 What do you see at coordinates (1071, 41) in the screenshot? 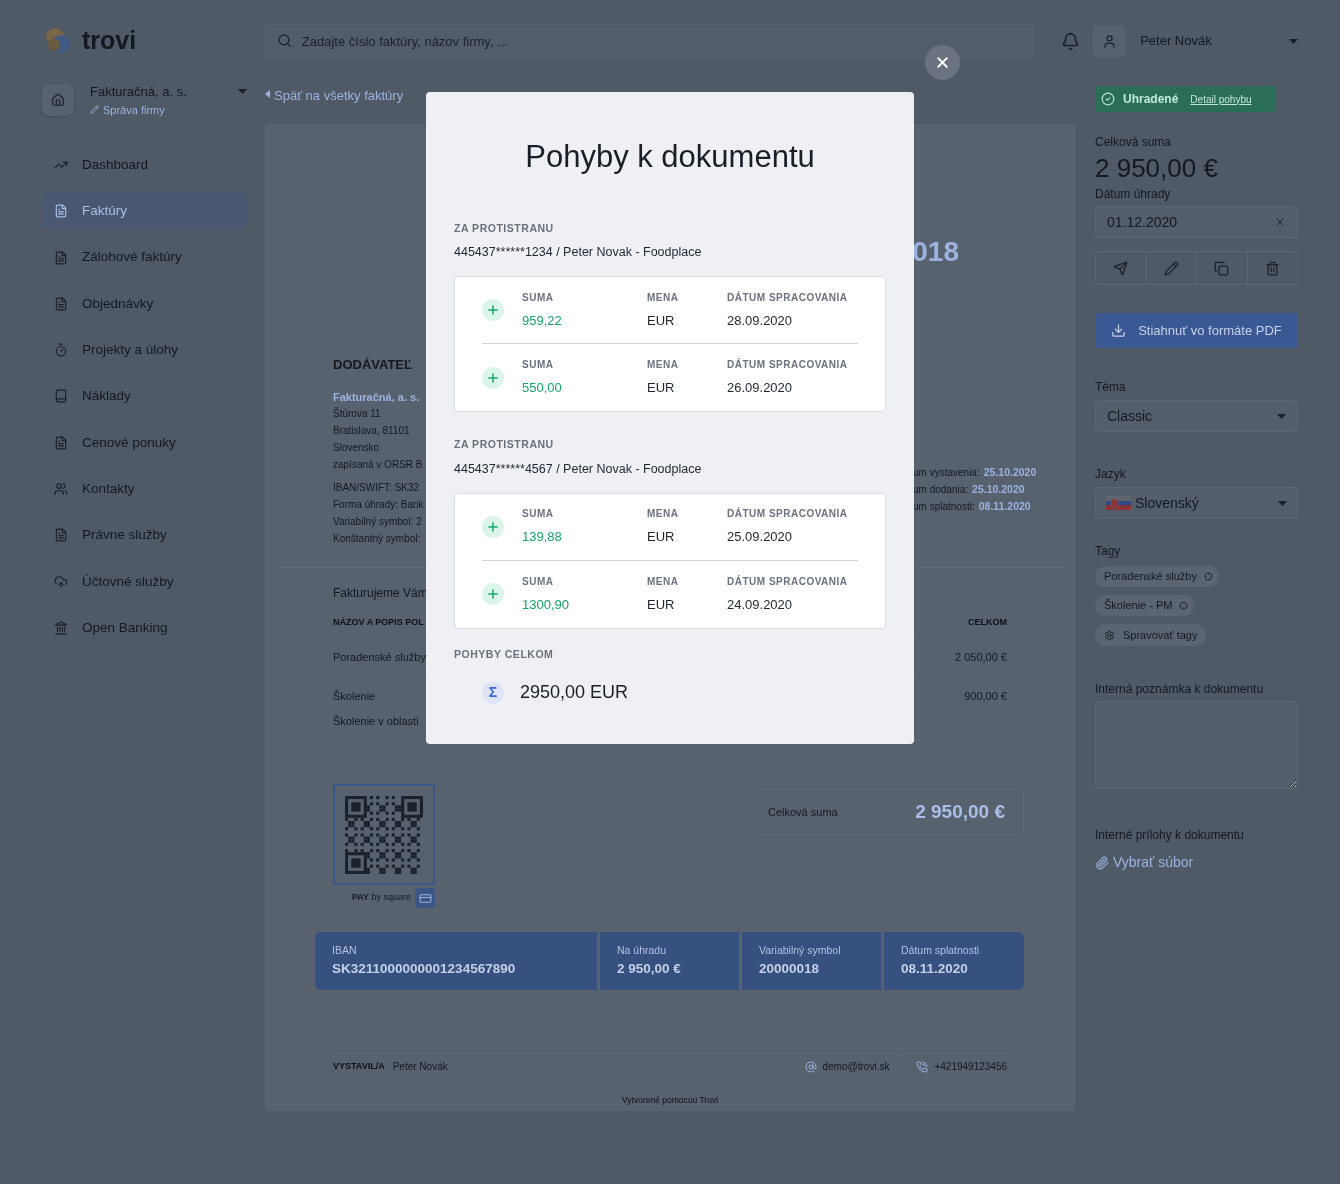
I see `bell-icon` at bounding box center [1071, 41].